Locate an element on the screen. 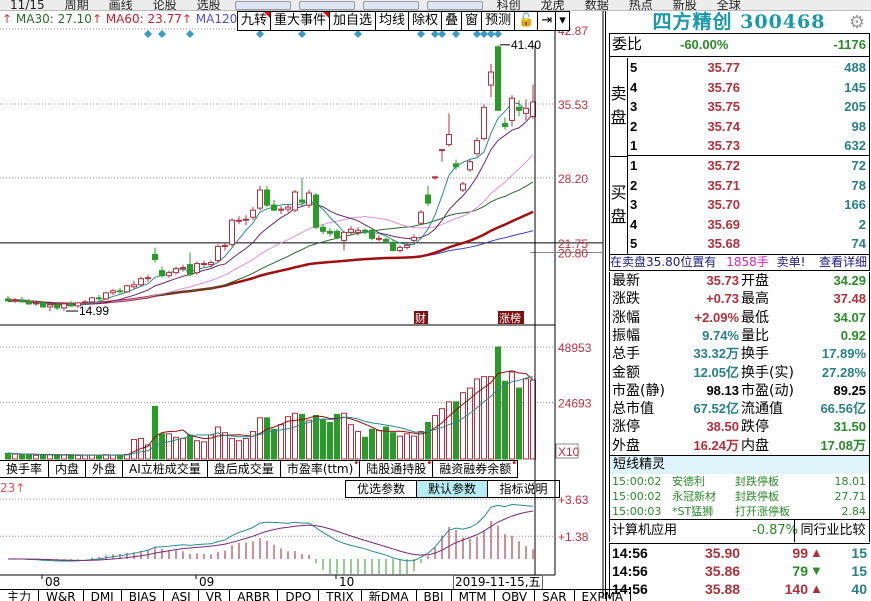 The image size is (871, 601). buy-level-row: 4 35.69 2 is located at coordinates (739, 225).